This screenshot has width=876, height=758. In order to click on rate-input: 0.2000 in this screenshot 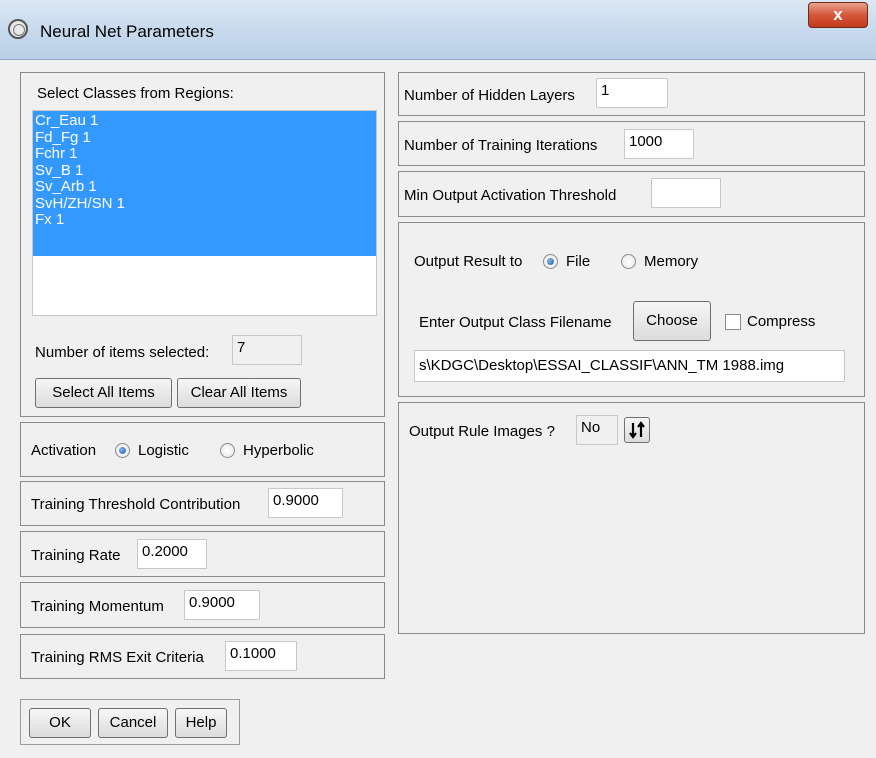, I will do `click(172, 554)`.